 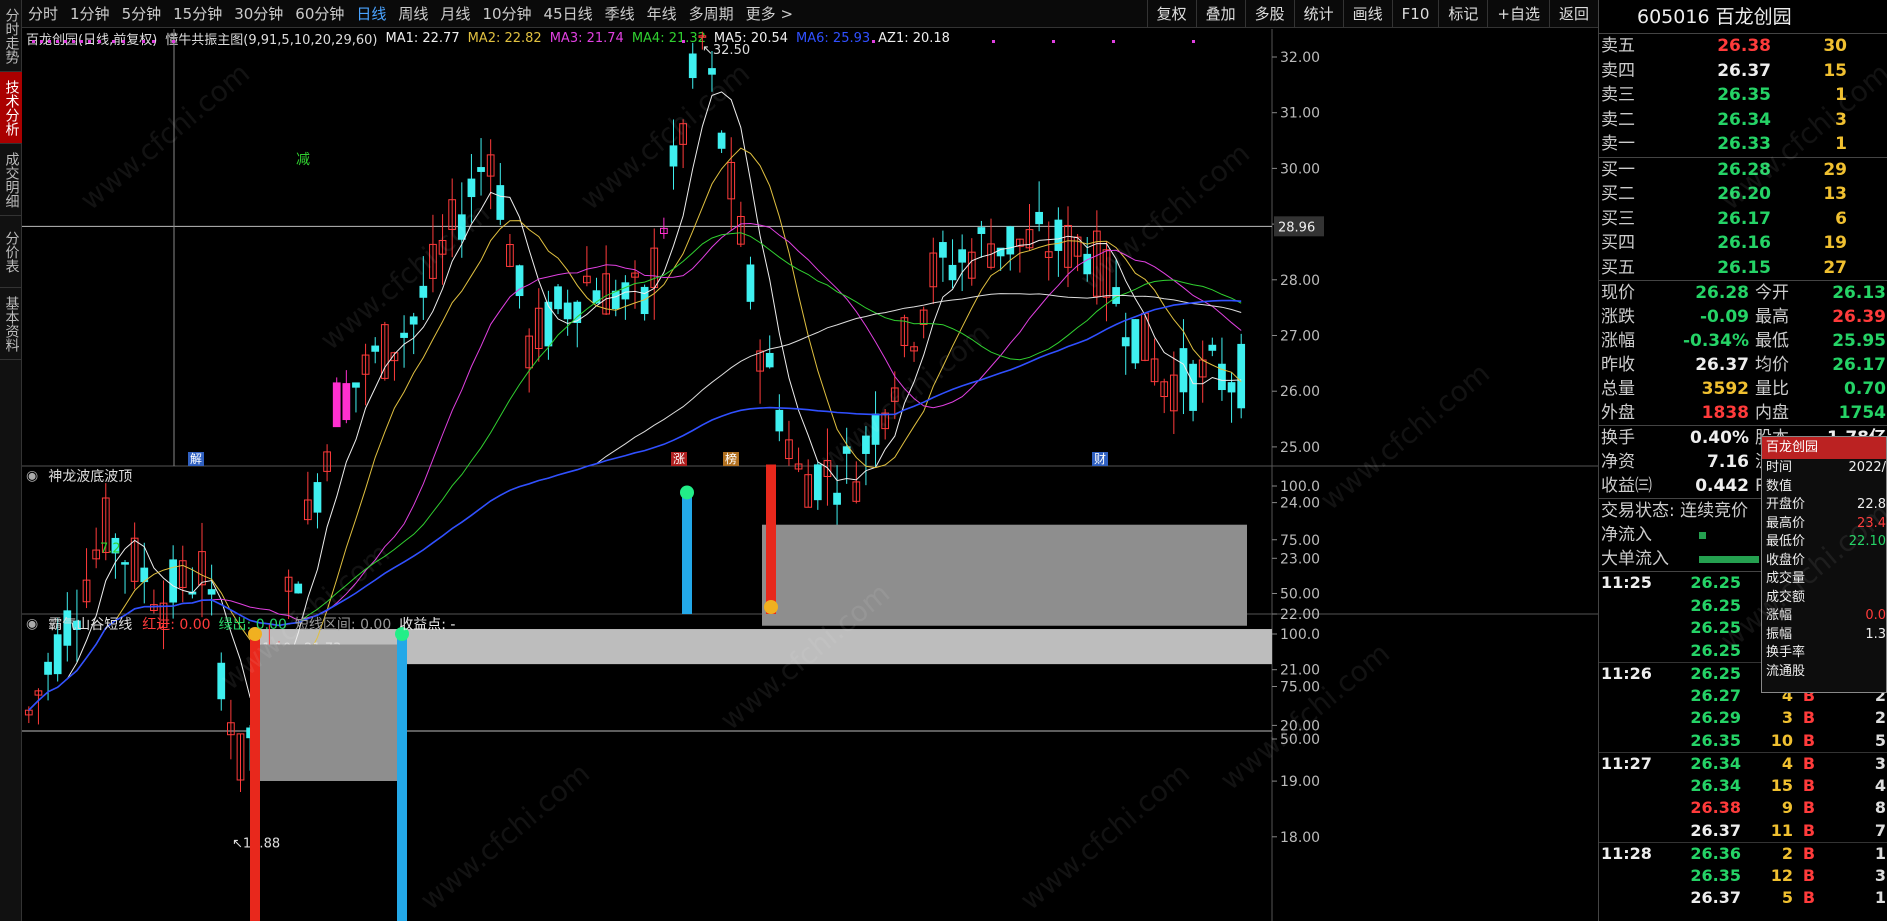 What do you see at coordinates (258, 13) in the screenshot?
I see `period-4: 30分钟` at bounding box center [258, 13].